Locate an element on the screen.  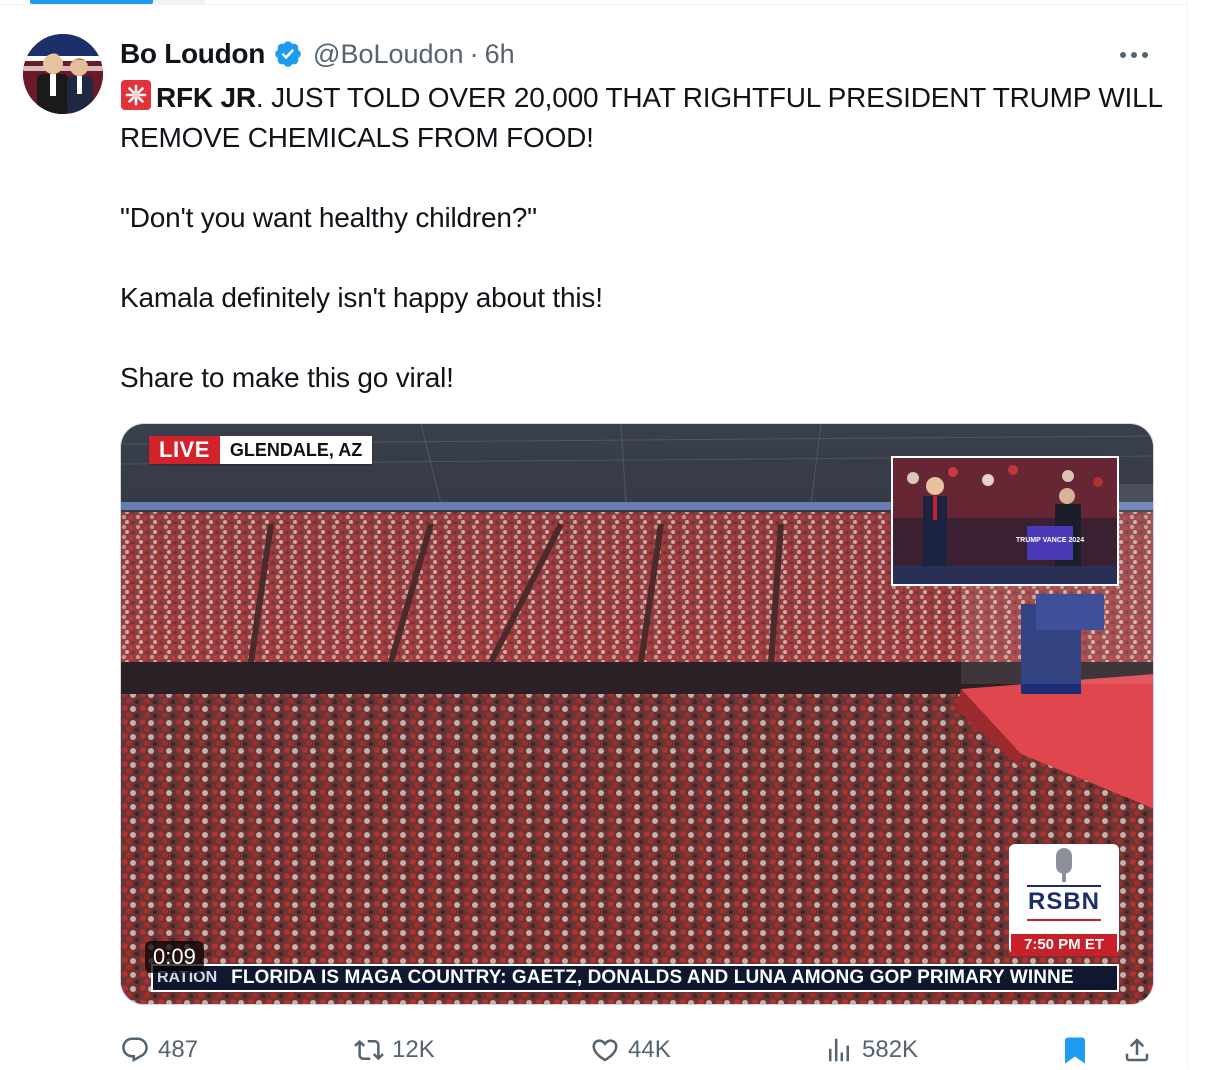
reply-count: 487 is located at coordinates (178, 1049).